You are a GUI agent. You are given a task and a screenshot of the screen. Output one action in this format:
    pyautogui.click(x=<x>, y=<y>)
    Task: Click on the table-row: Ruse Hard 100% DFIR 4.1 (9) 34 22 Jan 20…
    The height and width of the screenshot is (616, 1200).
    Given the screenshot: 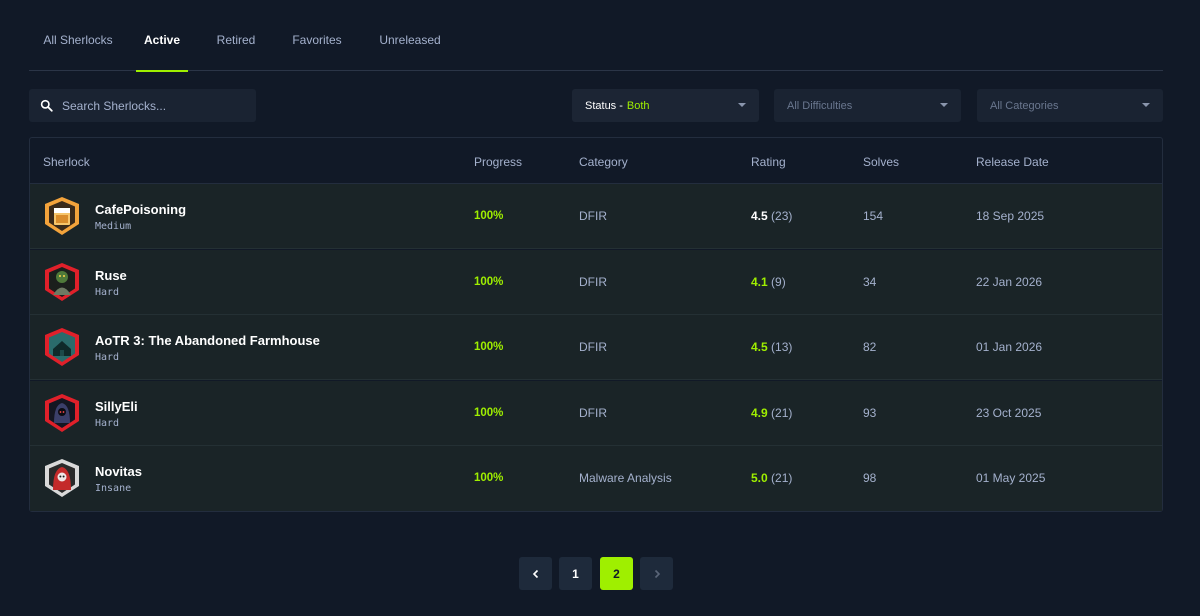 What is the action you would take?
    pyautogui.click(x=596, y=282)
    